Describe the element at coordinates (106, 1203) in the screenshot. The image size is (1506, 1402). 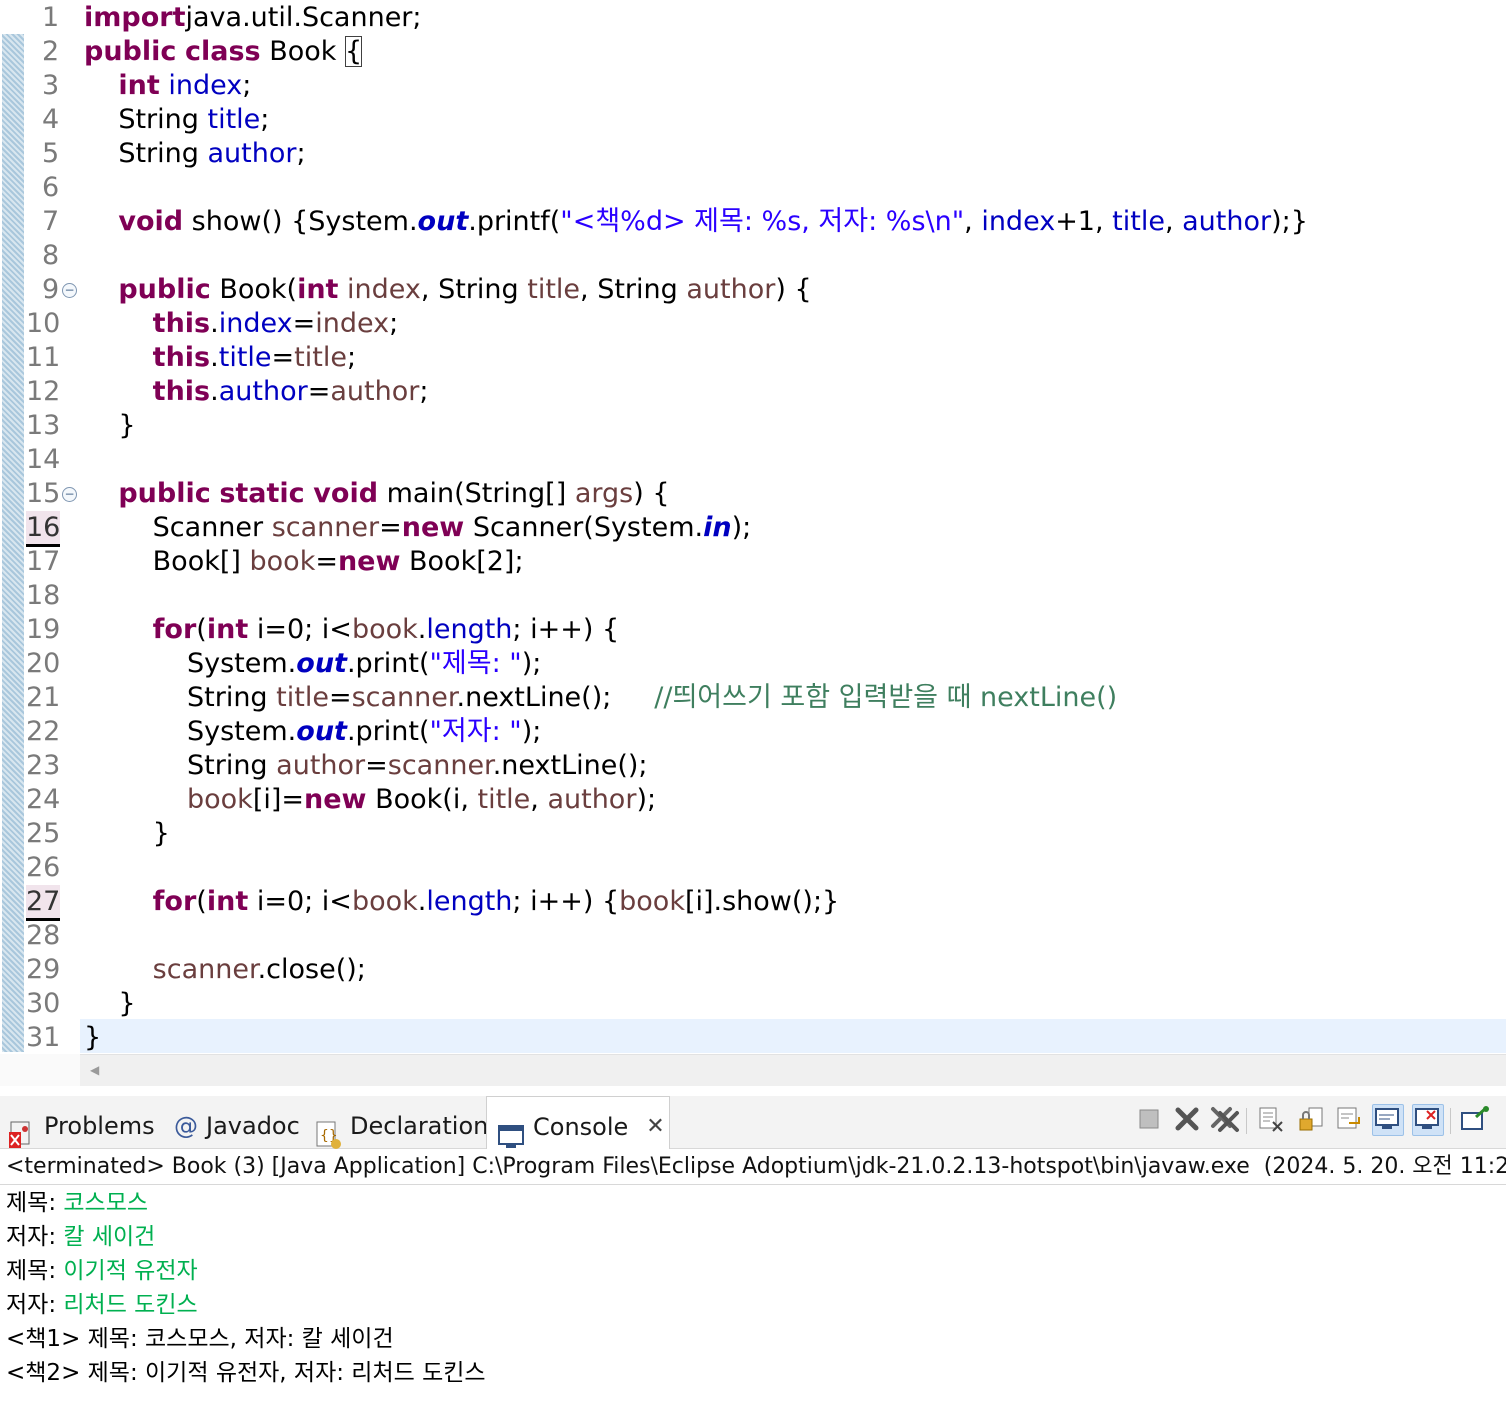
I see `console-user-input: 코스모스` at that location.